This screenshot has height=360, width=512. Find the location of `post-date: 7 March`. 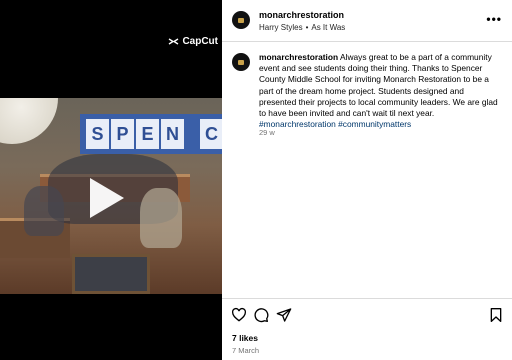

post-date: 7 March is located at coordinates (246, 350).